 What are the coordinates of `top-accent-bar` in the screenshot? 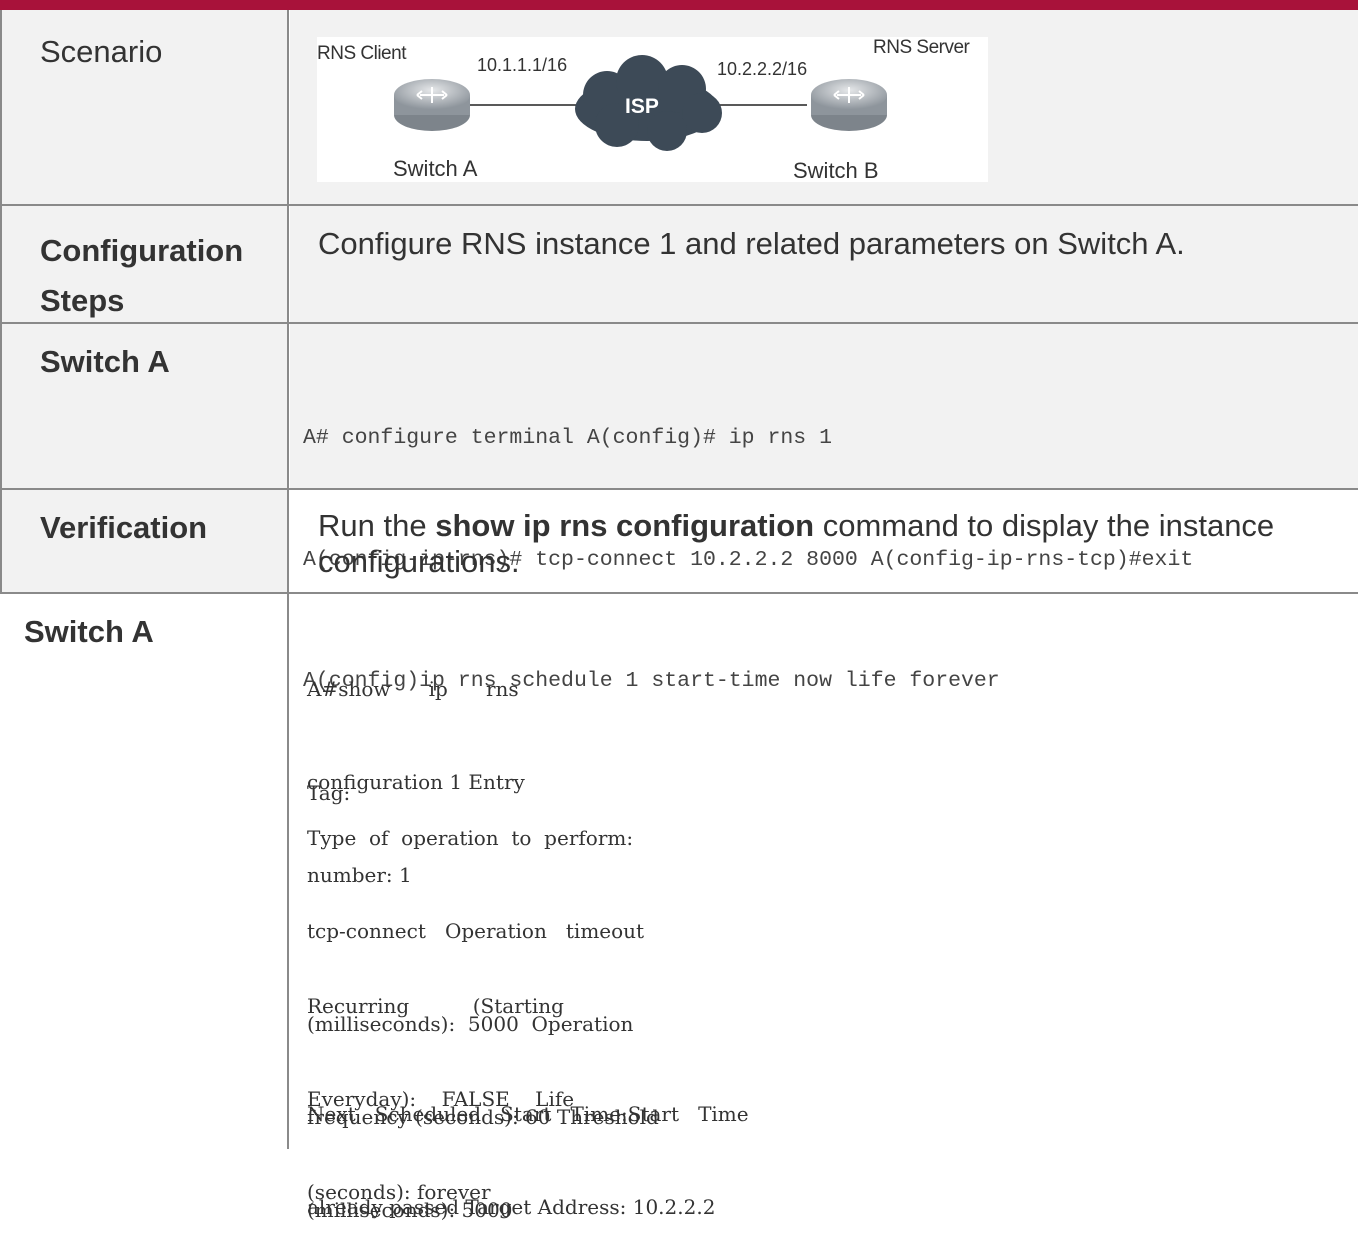 It's located at (679, 5).